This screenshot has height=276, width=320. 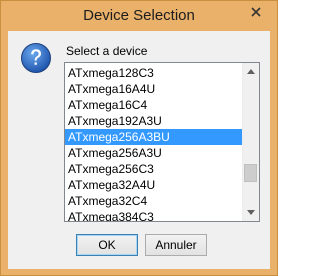 I want to click on title-bar: Device Selection, so click(x=139, y=16).